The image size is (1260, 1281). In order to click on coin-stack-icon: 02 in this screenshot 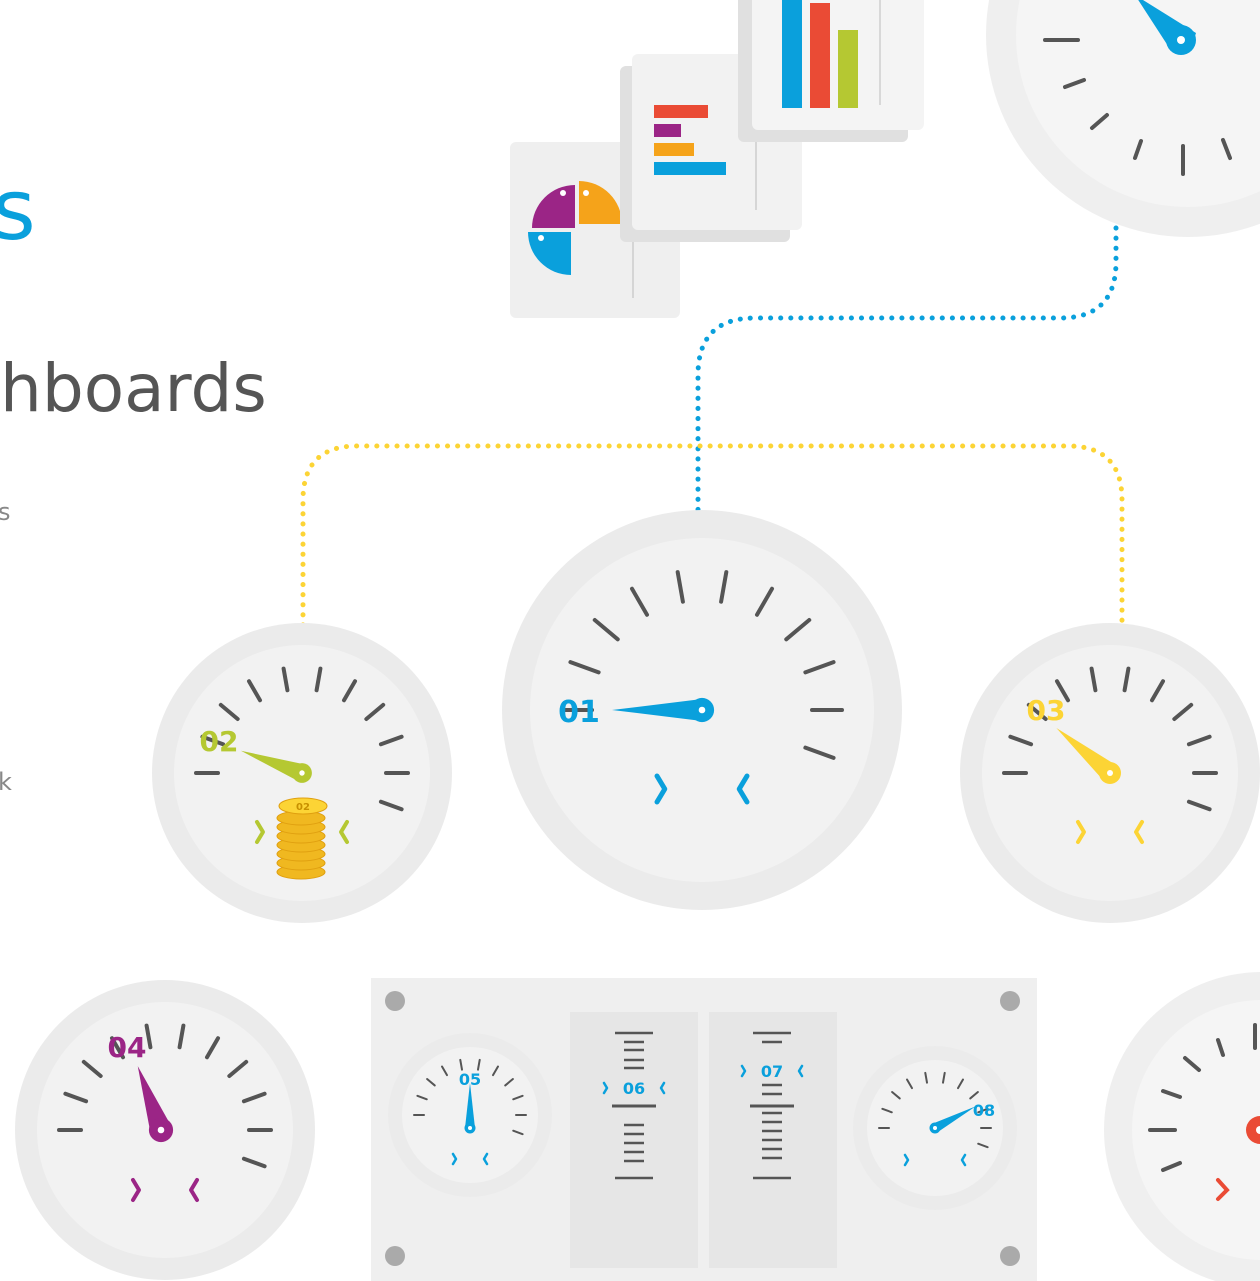, I will do `click(302, 838)`.